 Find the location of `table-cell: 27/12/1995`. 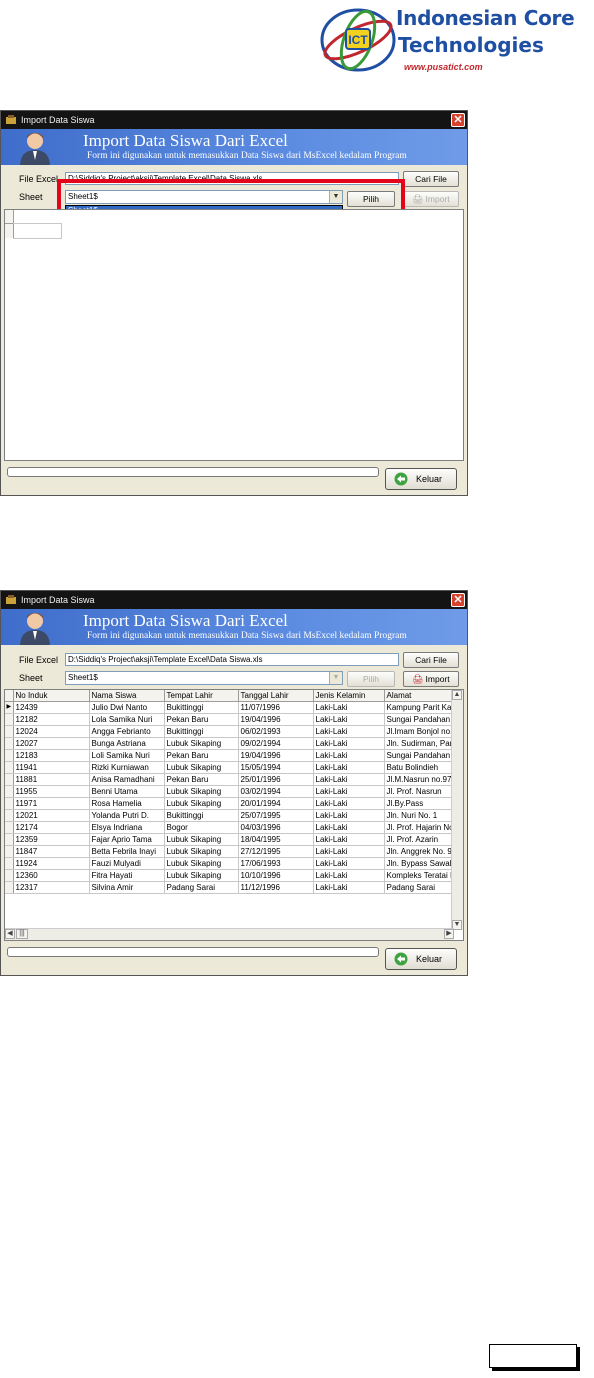

table-cell: 27/12/1995 is located at coordinates (276, 851).